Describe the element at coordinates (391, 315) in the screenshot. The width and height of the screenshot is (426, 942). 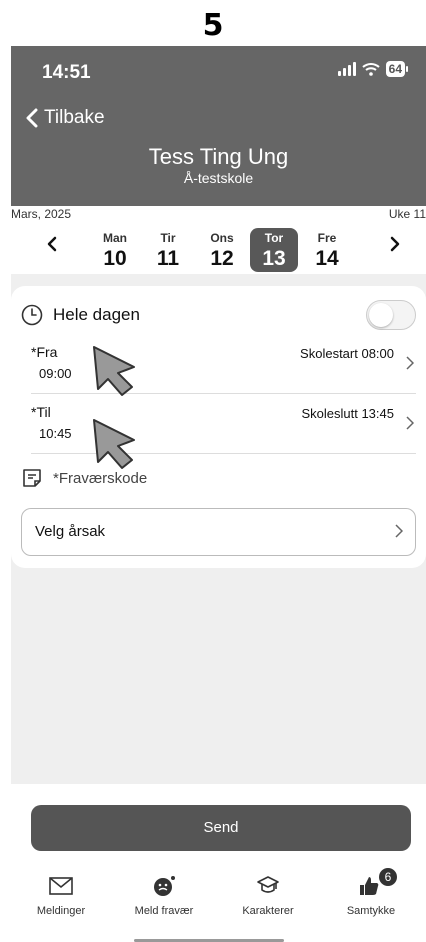
I see `all-day-toggle` at that location.